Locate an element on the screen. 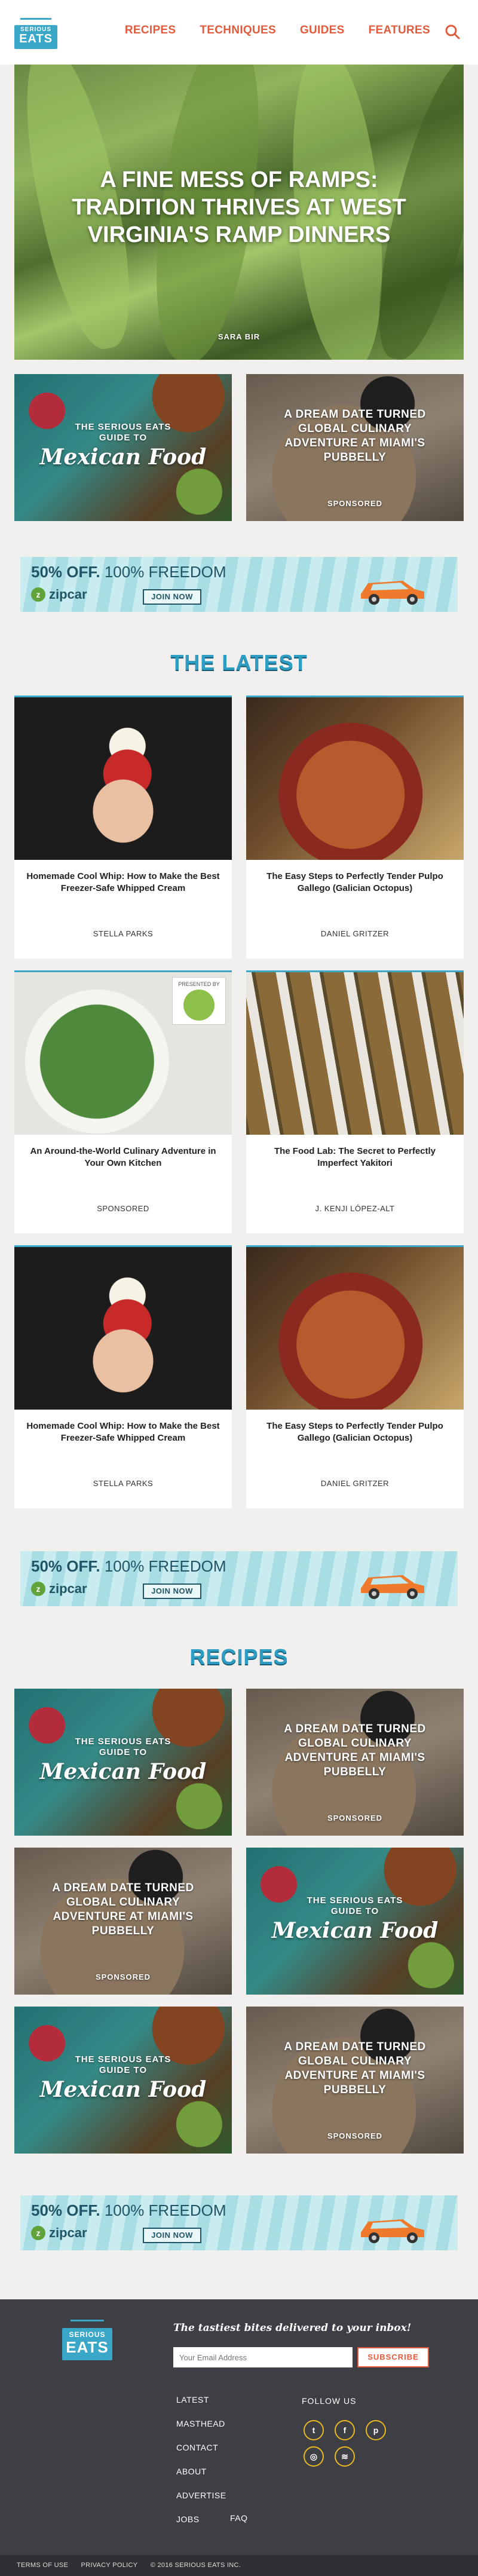  footer-link-masthead: MASTHEAD is located at coordinates (201, 2431).